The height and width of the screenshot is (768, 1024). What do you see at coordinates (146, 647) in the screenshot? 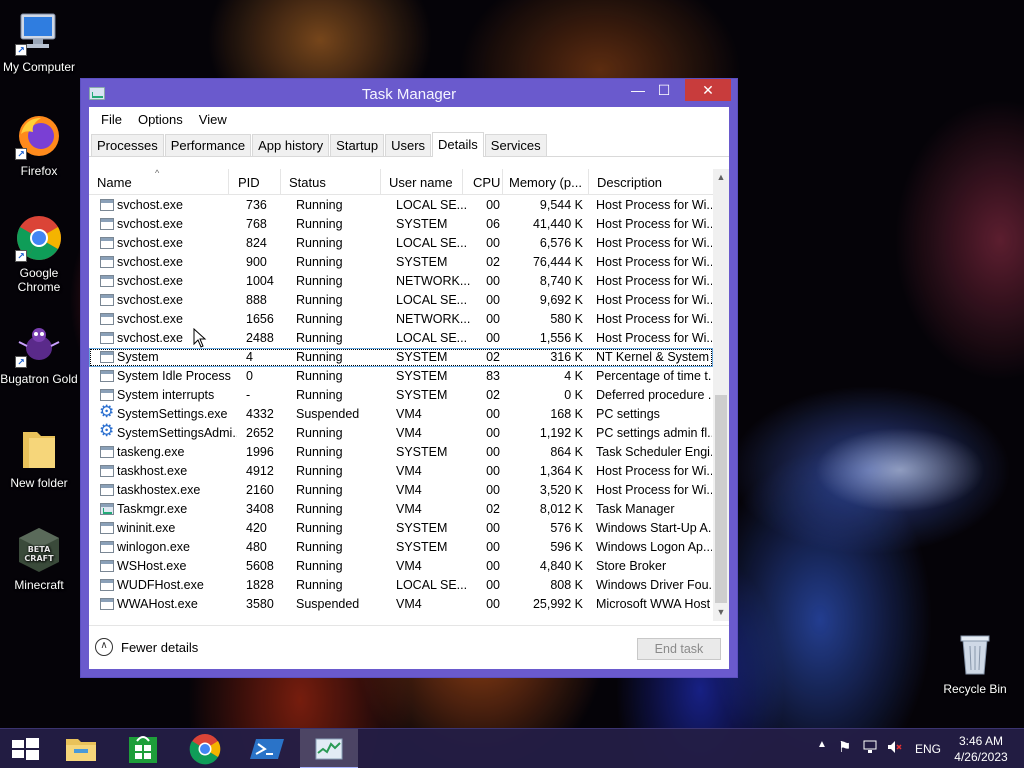
I see `fewer-details-button: ∧ Fewer details` at bounding box center [146, 647].